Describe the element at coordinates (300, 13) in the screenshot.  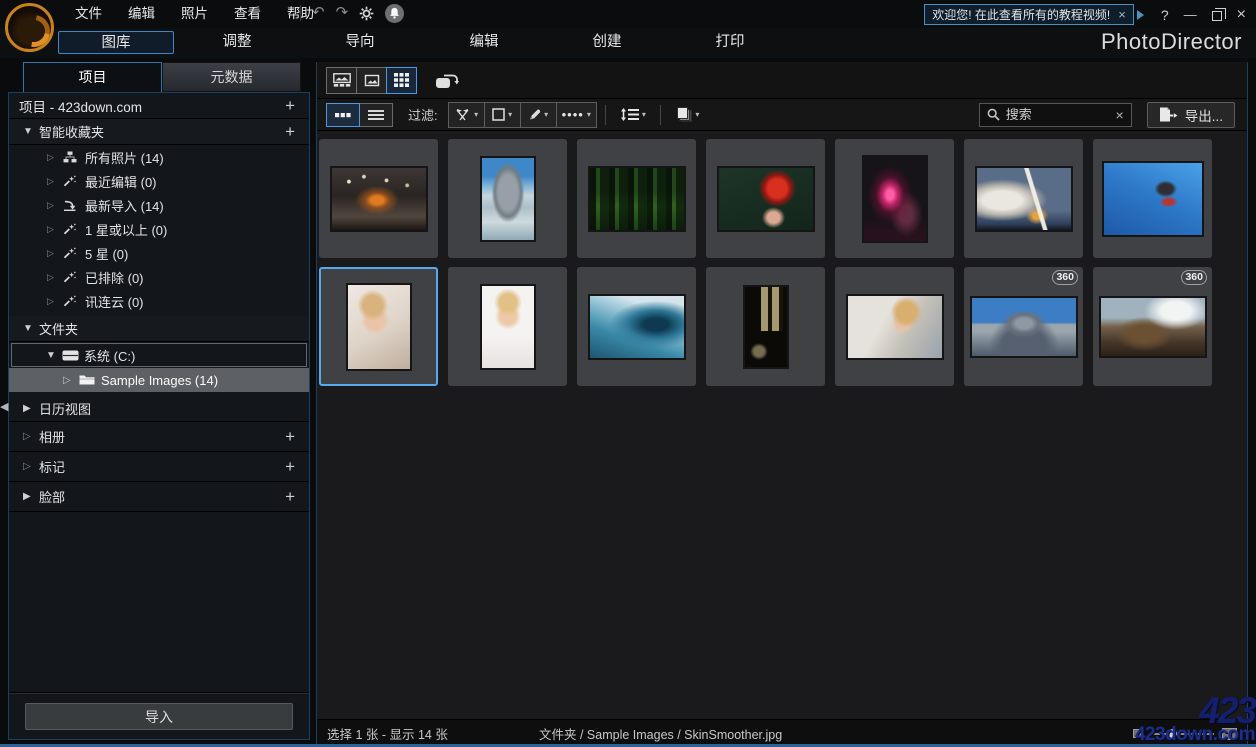
I see `divider` at that location.